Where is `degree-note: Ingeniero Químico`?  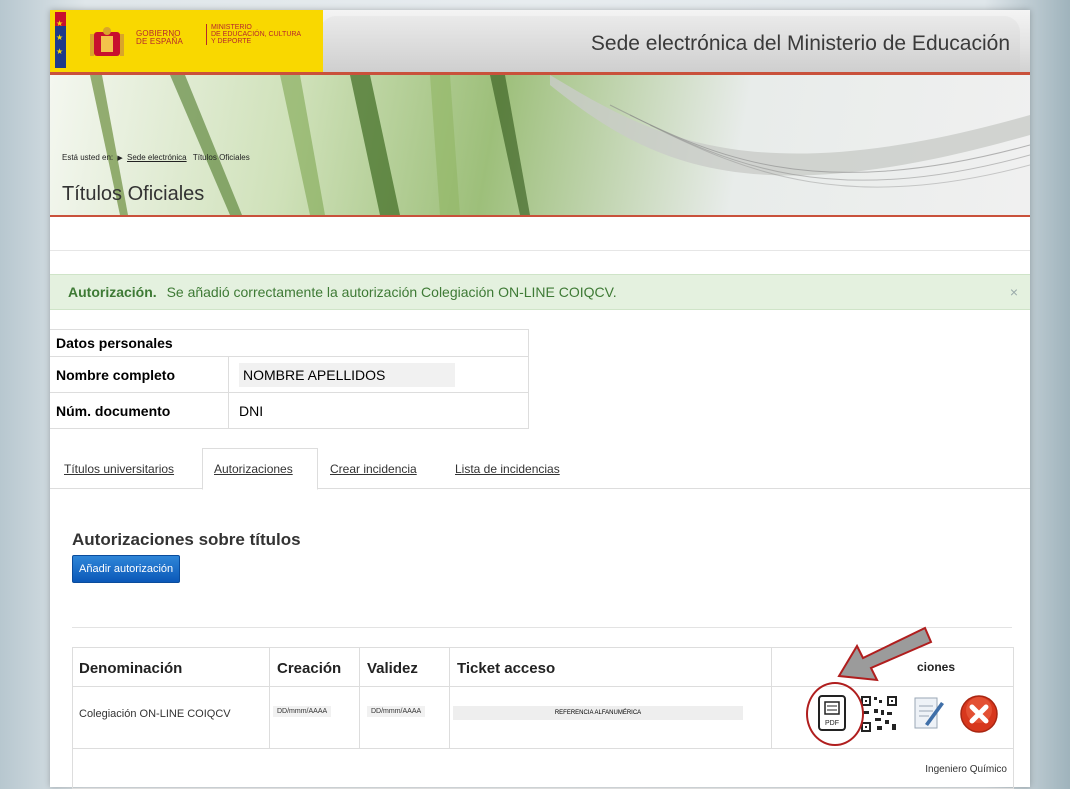 degree-note: Ingeniero Químico is located at coordinates (966, 769).